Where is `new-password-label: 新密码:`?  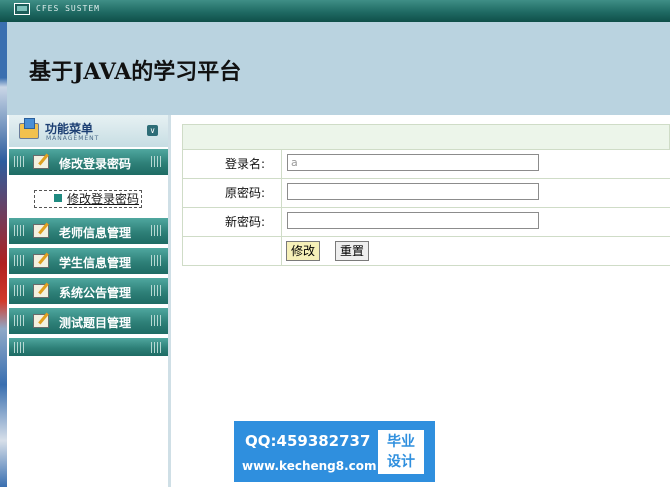
new-password-label: 新密码: is located at coordinates (232, 222).